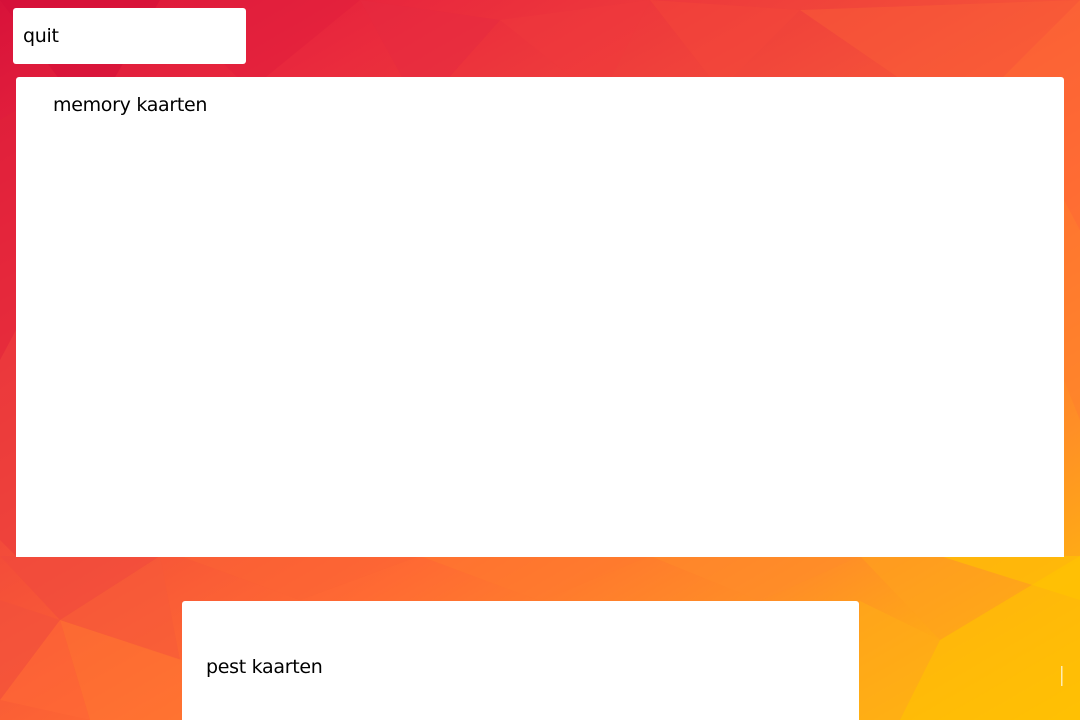 The height and width of the screenshot is (720, 1080). I want to click on page-edge-indicator, so click(1062, 676).